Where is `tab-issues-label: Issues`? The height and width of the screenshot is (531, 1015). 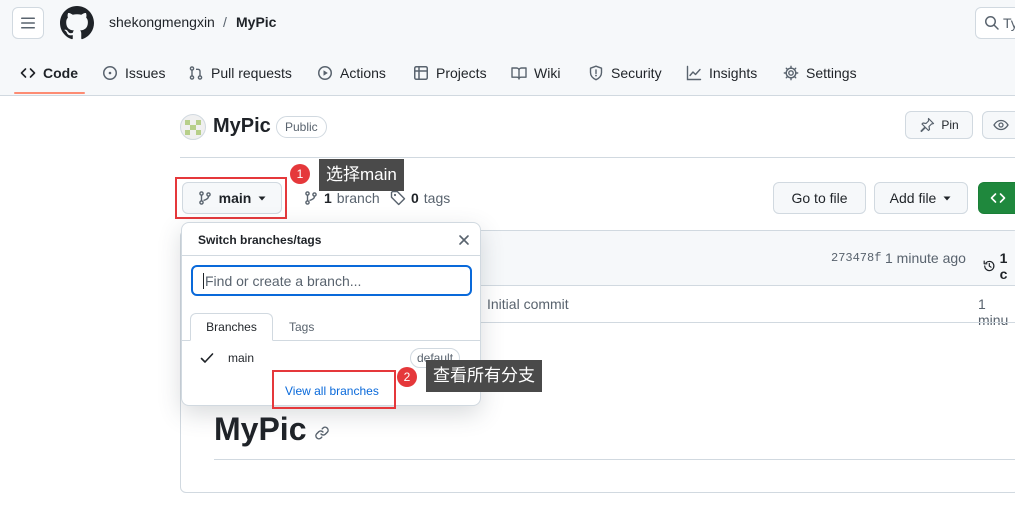 tab-issues-label: Issues is located at coordinates (145, 73).